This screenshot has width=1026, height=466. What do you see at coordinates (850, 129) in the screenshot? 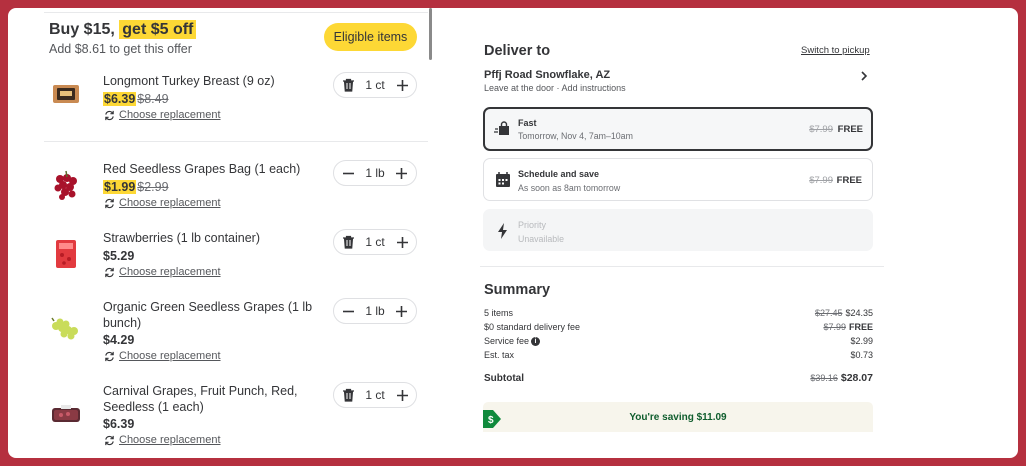
I see `delivery-price: FREE` at bounding box center [850, 129].